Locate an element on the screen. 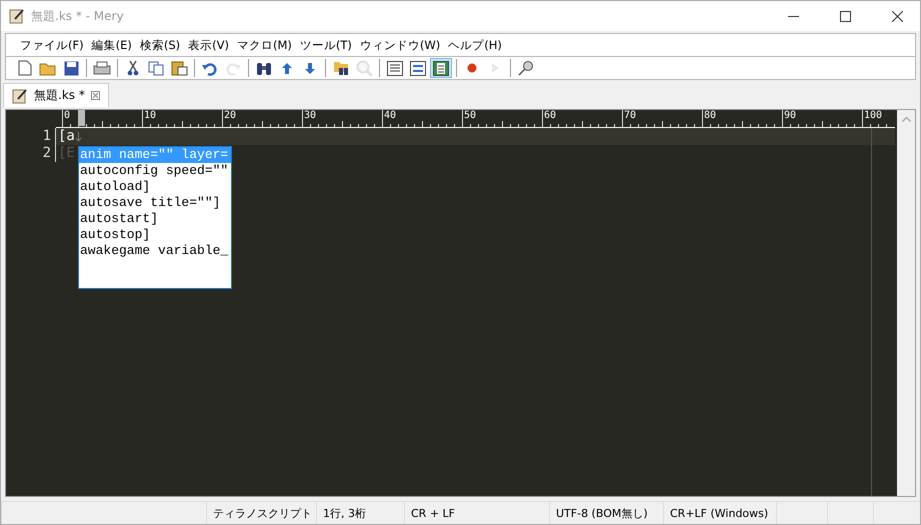  record-icon is located at coordinates (472, 68).